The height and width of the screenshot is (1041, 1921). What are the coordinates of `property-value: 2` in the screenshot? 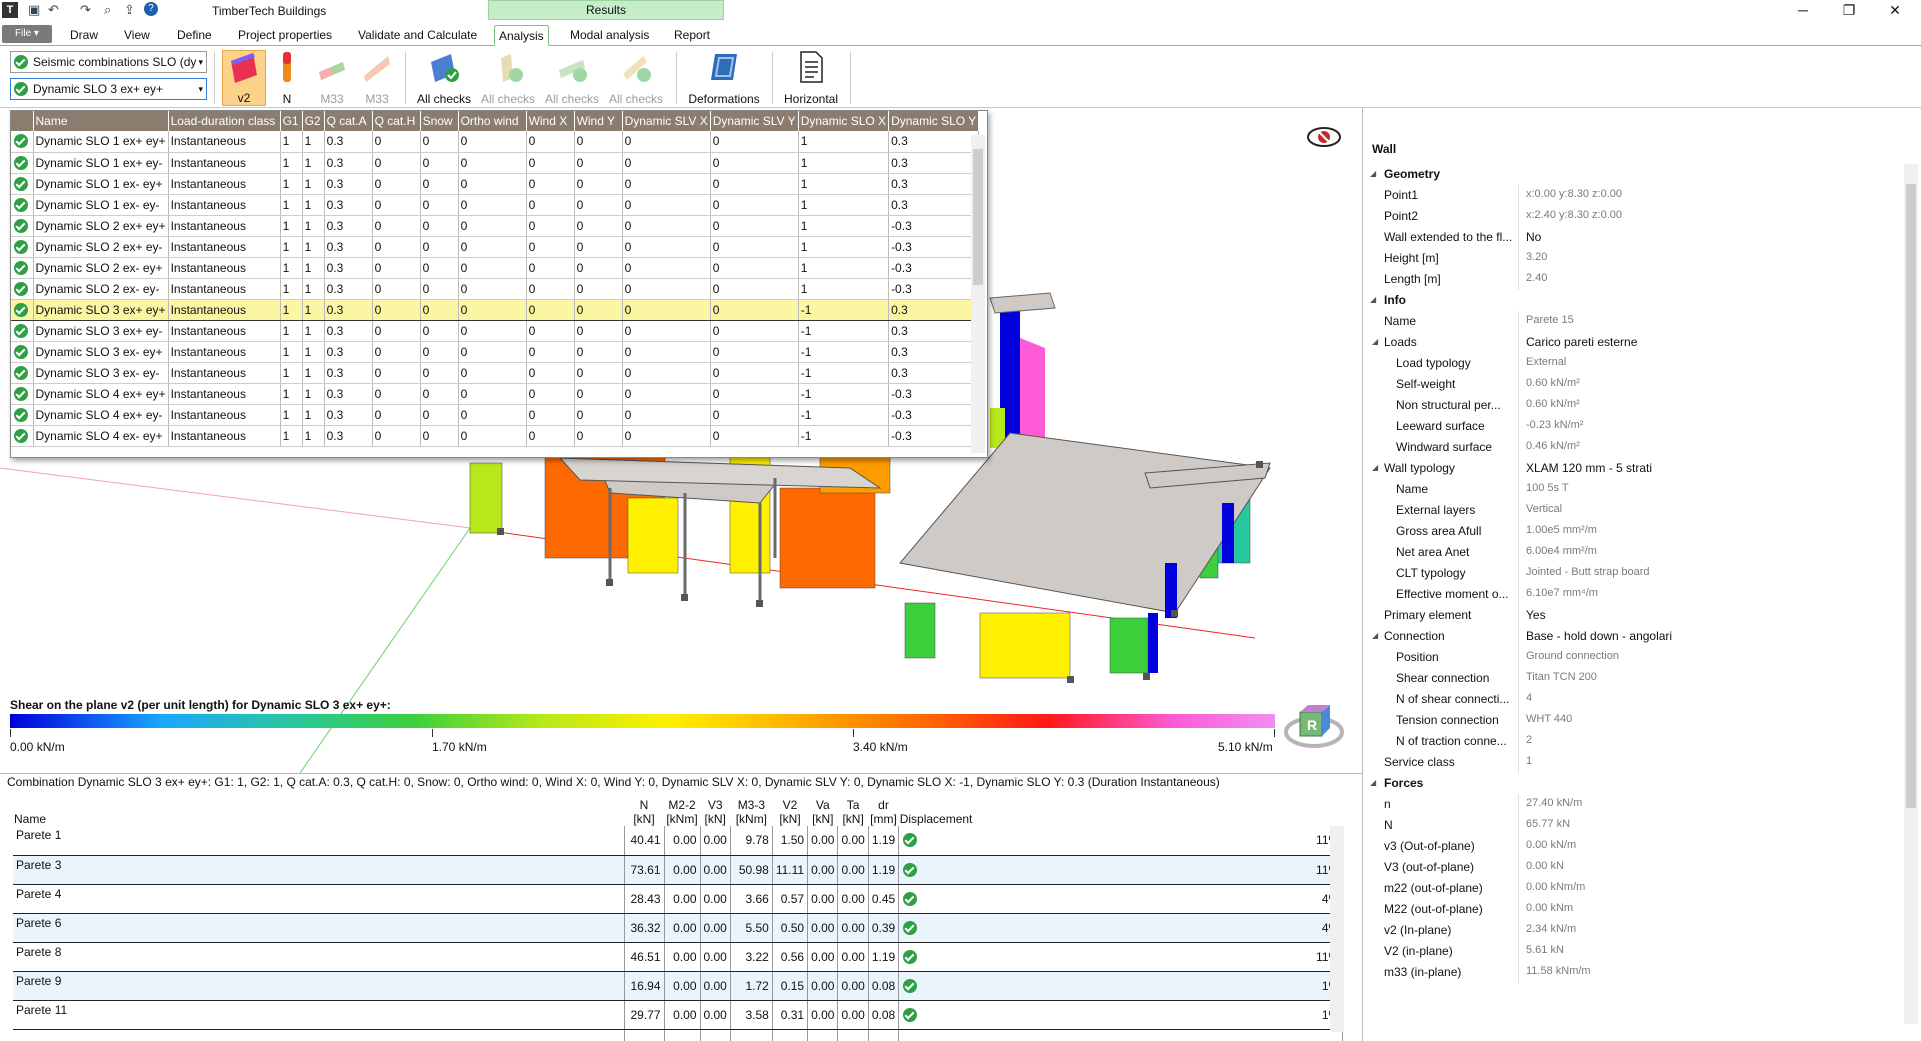 It's located at (1711, 740).